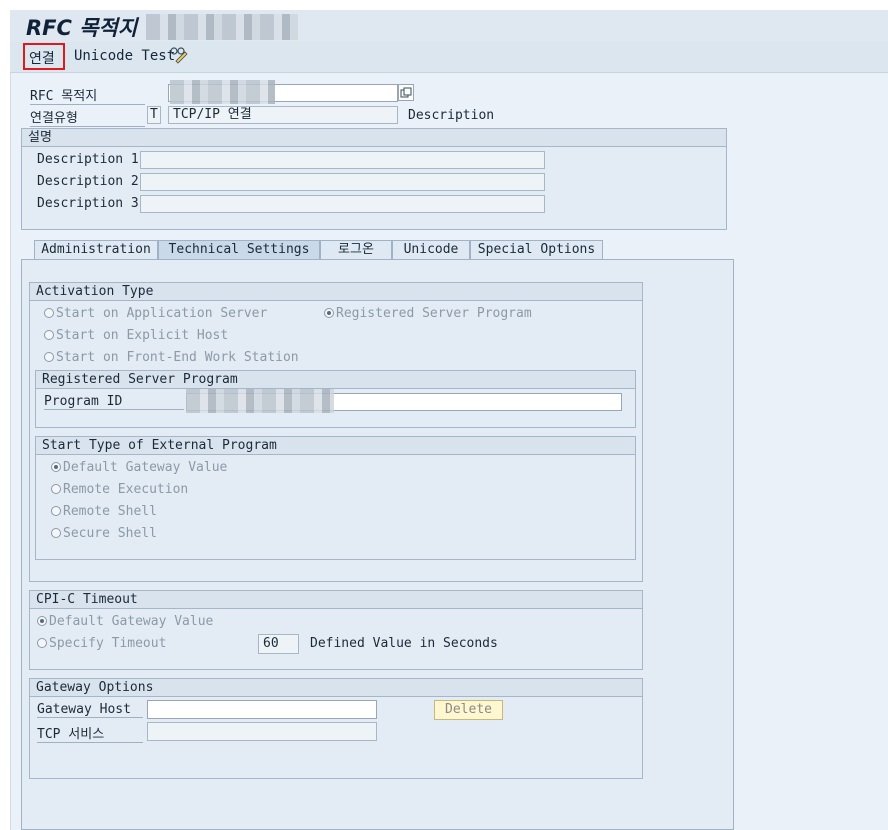 This screenshot has width=888, height=830. Describe the element at coordinates (90, 710) in the screenshot. I see `gateway-host-label: Gateway Host` at that location.